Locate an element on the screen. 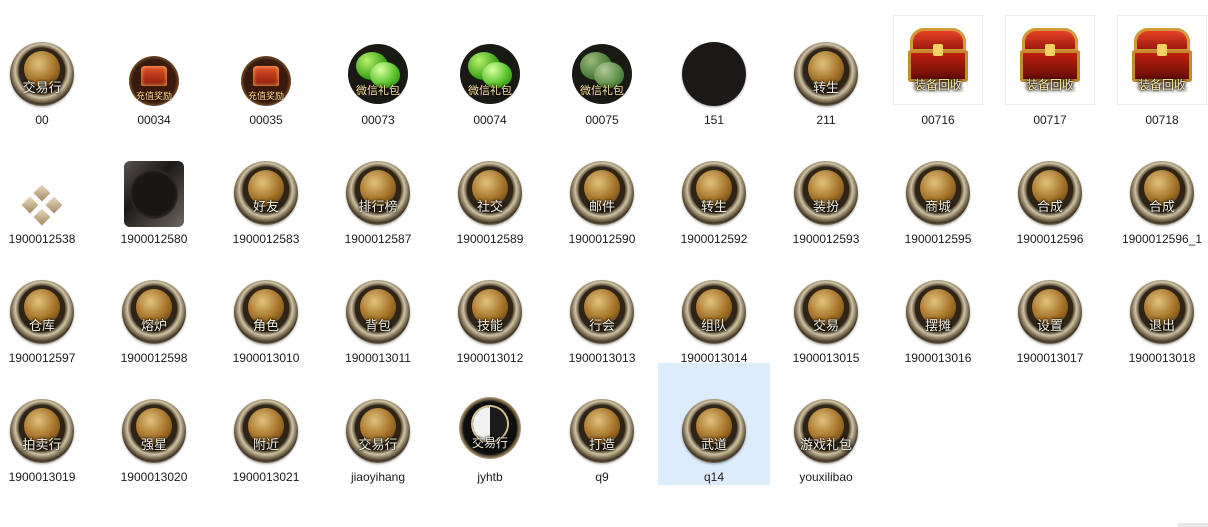 The height and width of the screenshot is (527, 1208). file-item: 交易 1900013015 is located at coordinates (826, 305).